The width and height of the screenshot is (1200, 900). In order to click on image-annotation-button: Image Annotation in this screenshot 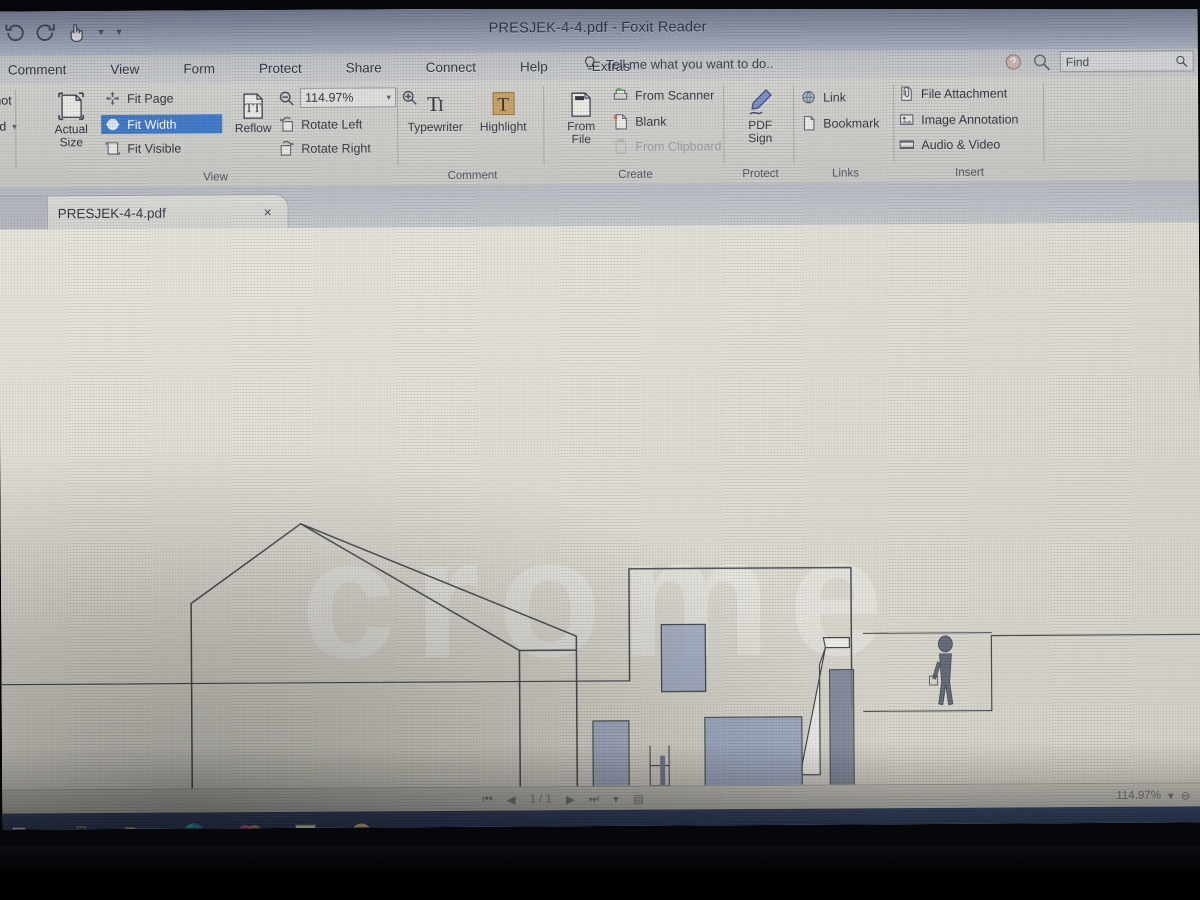, I will do `click(958, 119)`.